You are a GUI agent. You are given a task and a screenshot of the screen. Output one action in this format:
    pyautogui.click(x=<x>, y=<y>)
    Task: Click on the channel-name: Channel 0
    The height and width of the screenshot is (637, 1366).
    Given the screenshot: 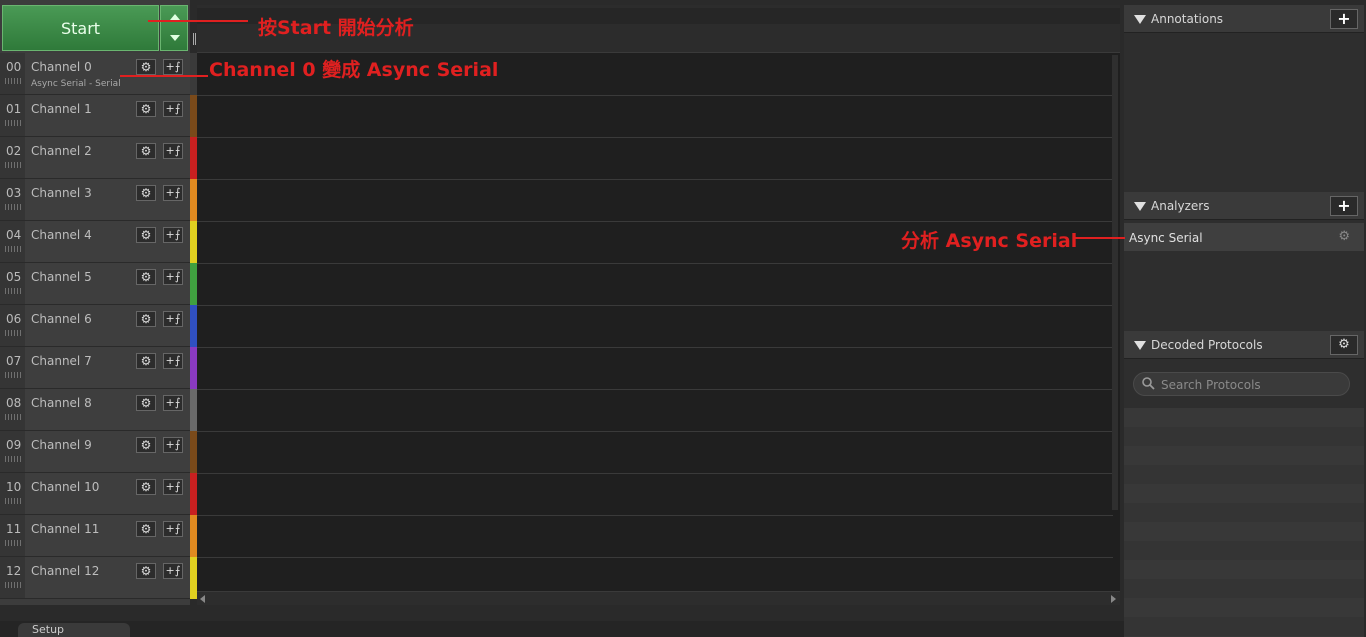 What is the action you would take?
    pyautogui.click(x=61, y=67)
    